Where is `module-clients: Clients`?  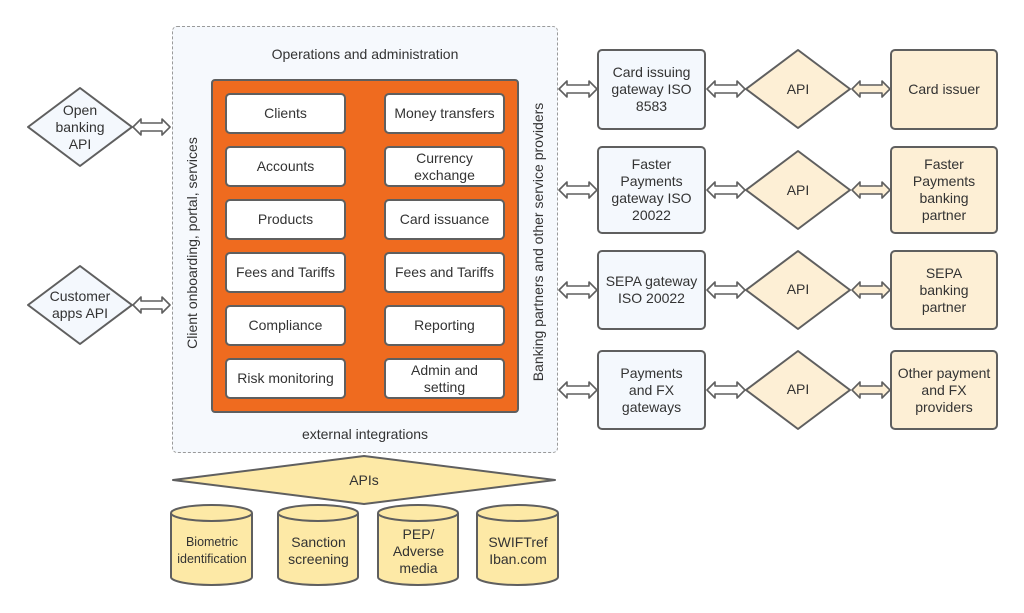
module-clients: Clients is located at coordinates (285, 113).